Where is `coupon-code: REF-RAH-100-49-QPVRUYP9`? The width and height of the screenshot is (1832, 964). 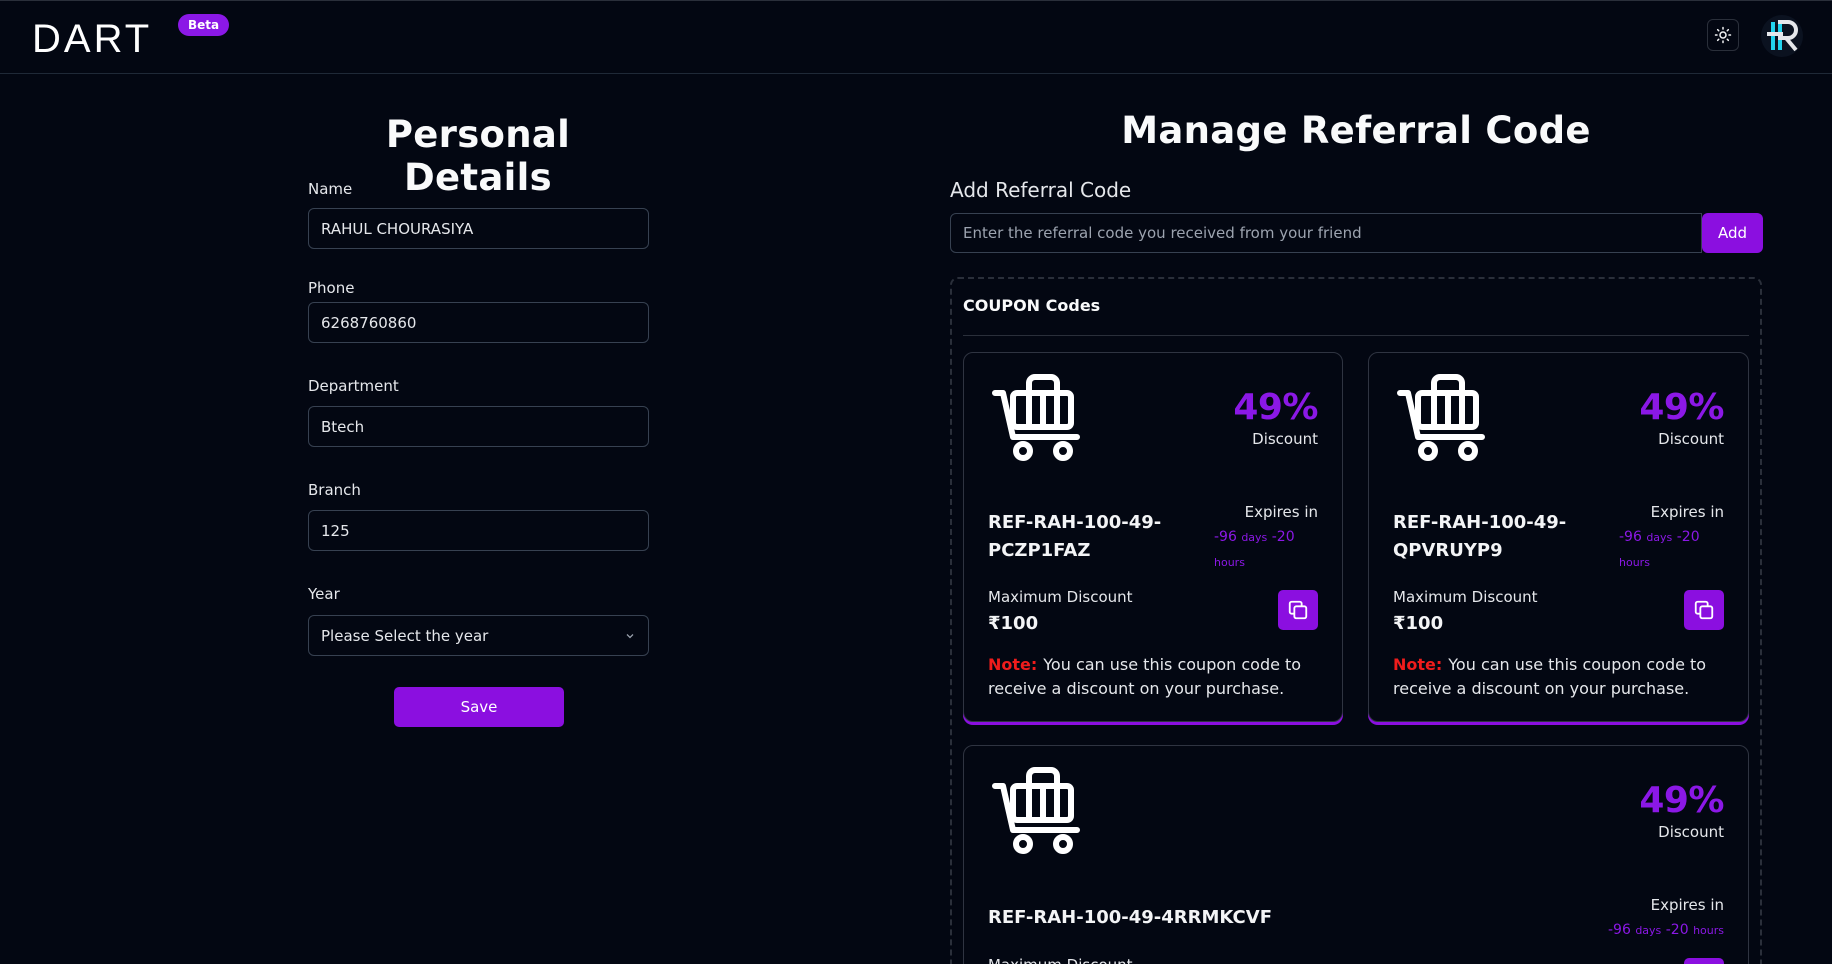 coupon-code: REF-RAH-100-49-QPVRUYP9 is located at coordinates (1480, 536).